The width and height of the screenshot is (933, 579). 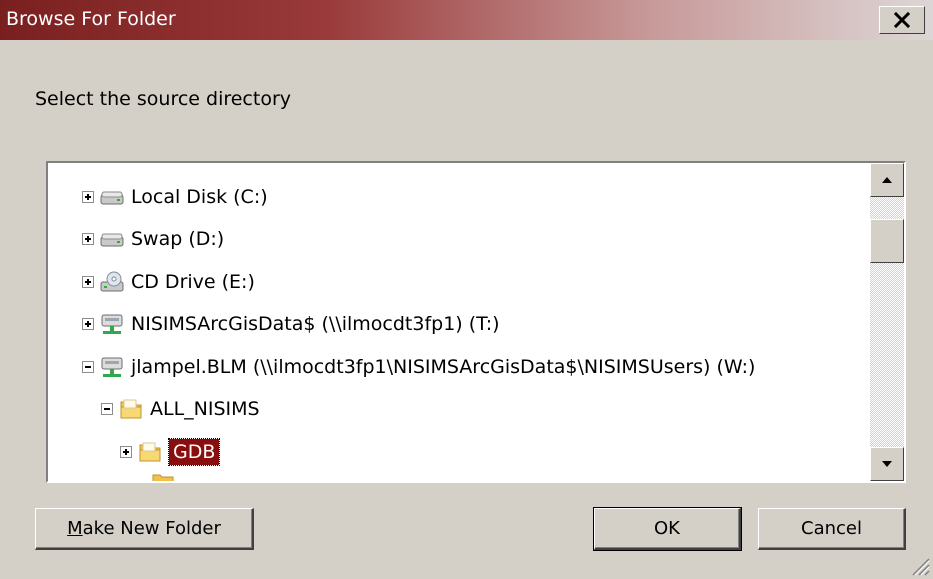 I want to click on tree-item-label: Local Disk (C:), so click(x=199, y=197).